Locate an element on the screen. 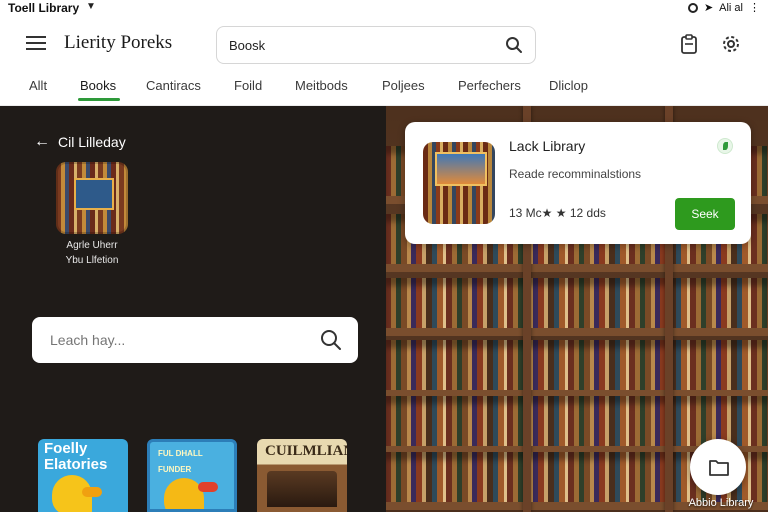 This screenshot has height=512, width=768. active-tab-indicator is located at coordinates (99, 99).